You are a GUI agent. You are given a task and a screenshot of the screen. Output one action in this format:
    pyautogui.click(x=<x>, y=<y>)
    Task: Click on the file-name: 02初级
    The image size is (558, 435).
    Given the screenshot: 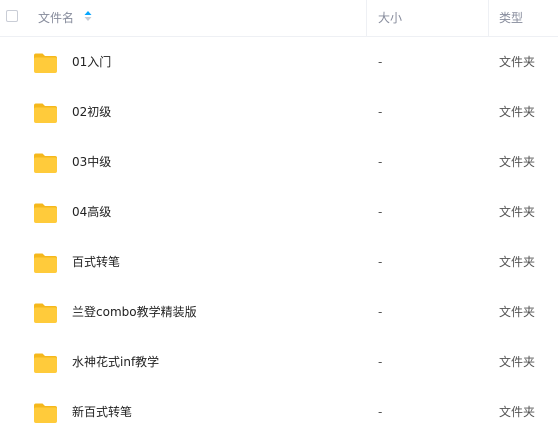 What is the action you would take?
    pyautogui.click(x=91, y=112)
    